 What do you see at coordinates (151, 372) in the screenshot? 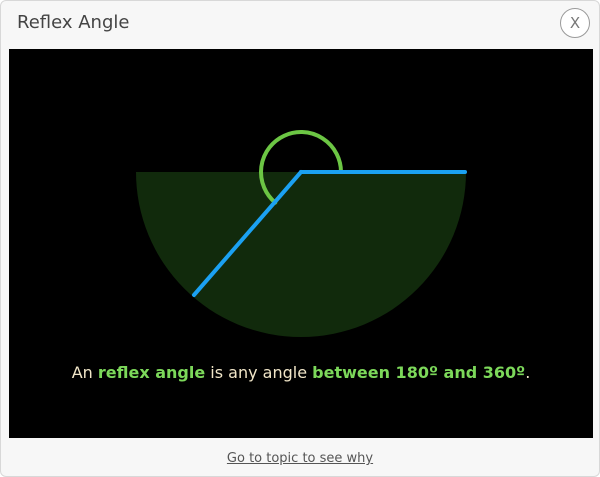
I see `caption-highlight-reflex-angle: reflex angle` at bounding box center [151, 372].